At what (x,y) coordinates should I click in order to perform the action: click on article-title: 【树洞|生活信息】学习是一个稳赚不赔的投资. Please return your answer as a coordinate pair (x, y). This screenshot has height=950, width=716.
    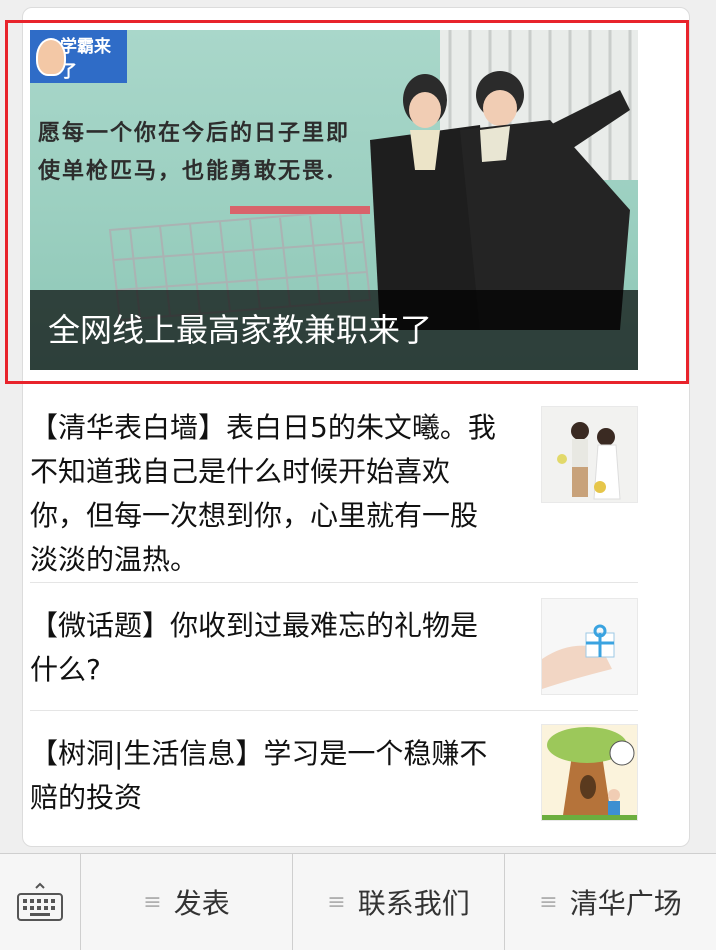
    Looking at the image, I should click on (259, 775).